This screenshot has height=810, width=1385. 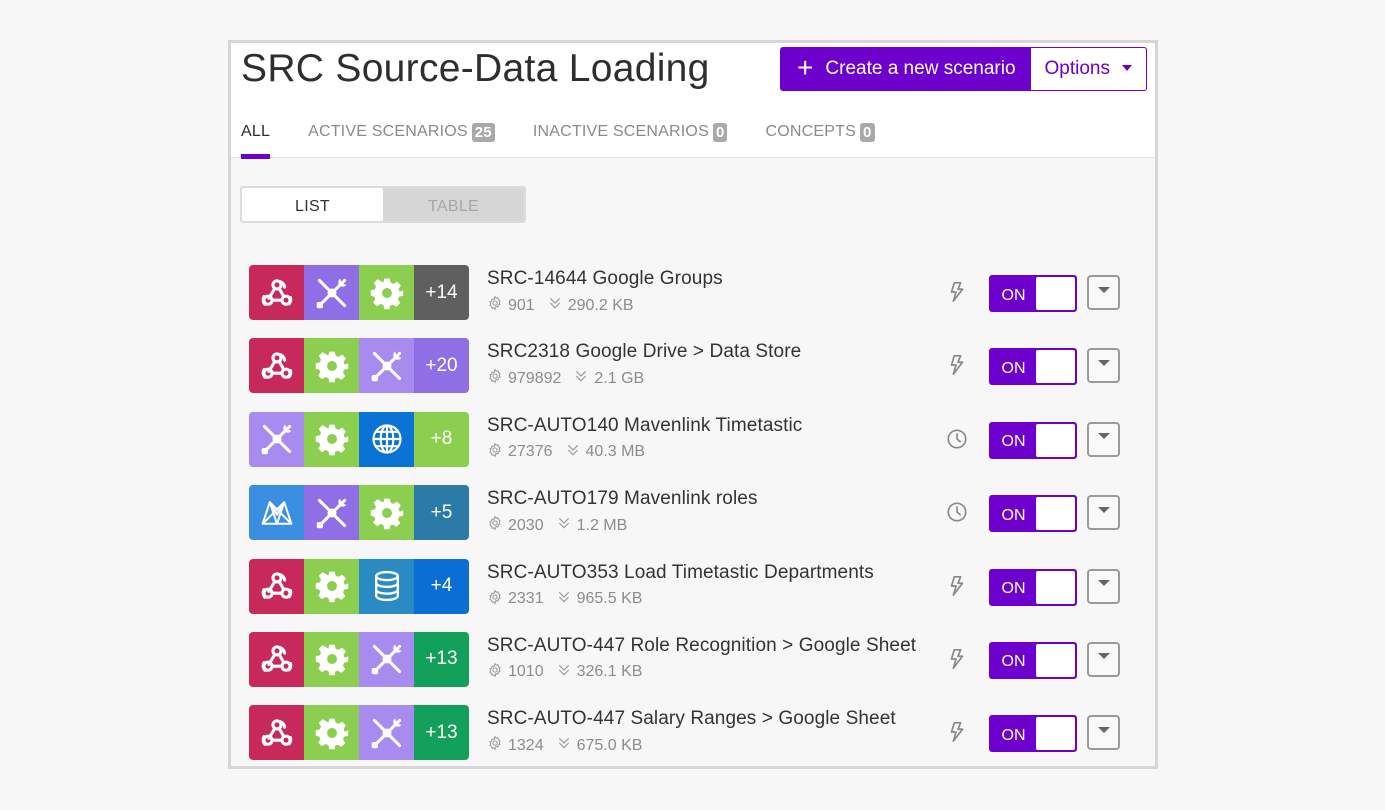 I want to click on app-icons: +4, so click(x=359, y=586).